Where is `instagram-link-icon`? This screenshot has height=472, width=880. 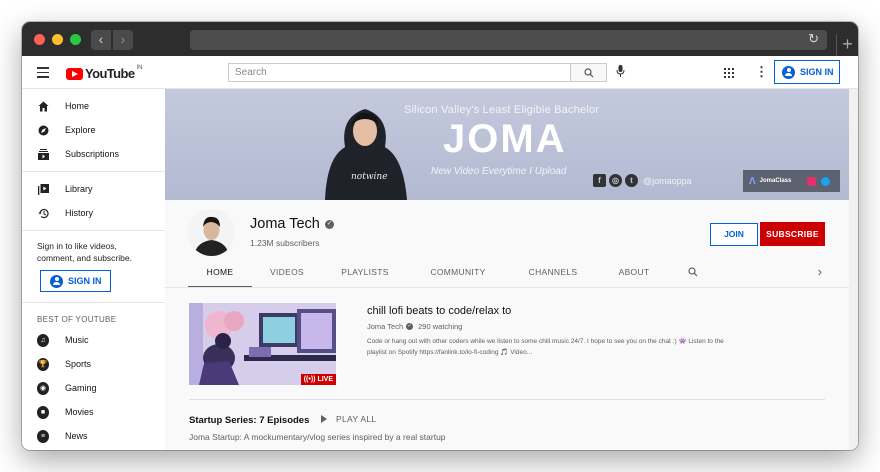
instagram-link-icon is located at coordinates (812, 181).